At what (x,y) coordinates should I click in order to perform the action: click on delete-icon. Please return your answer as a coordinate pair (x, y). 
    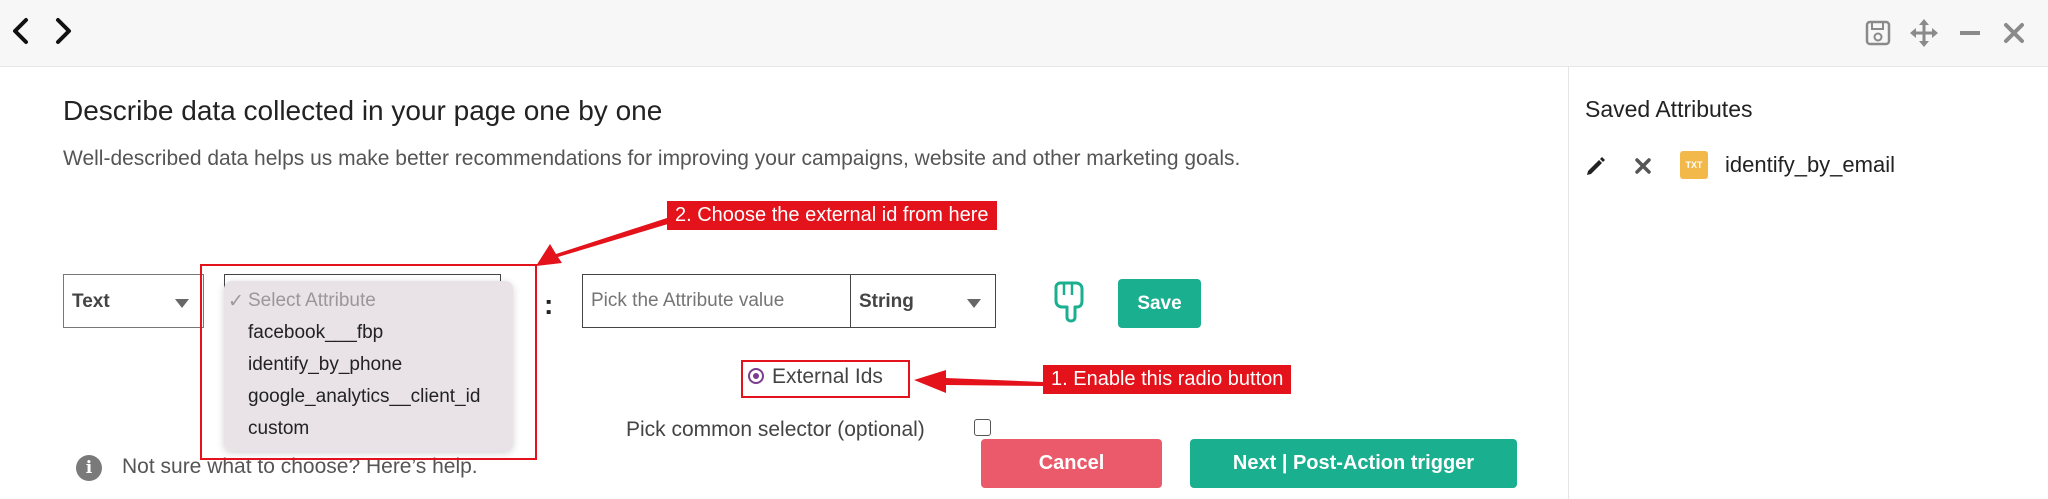
    Looking at the image, I should click on (1643, 166).